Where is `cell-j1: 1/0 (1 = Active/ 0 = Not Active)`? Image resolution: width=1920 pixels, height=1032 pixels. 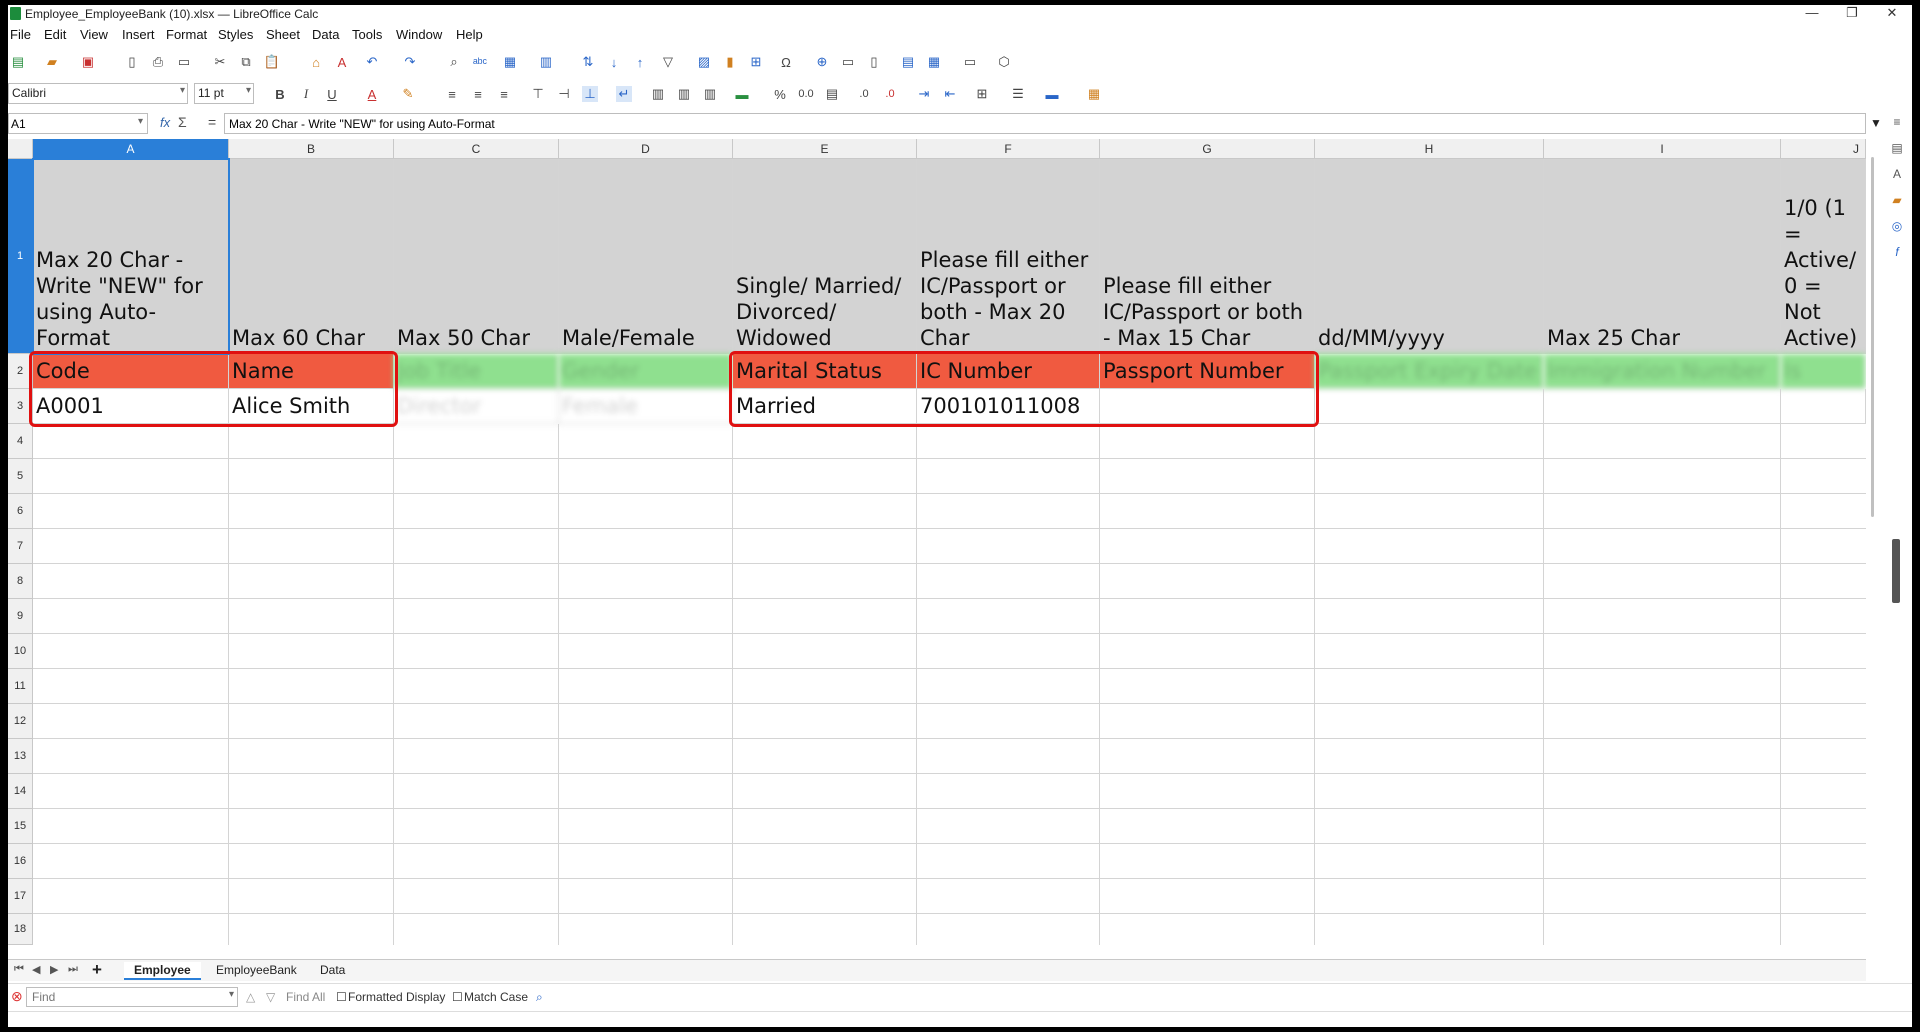
cell-j1: 1/0 (1 = Active/ 0 = Not Active) is located at coordinates (1823, 256).